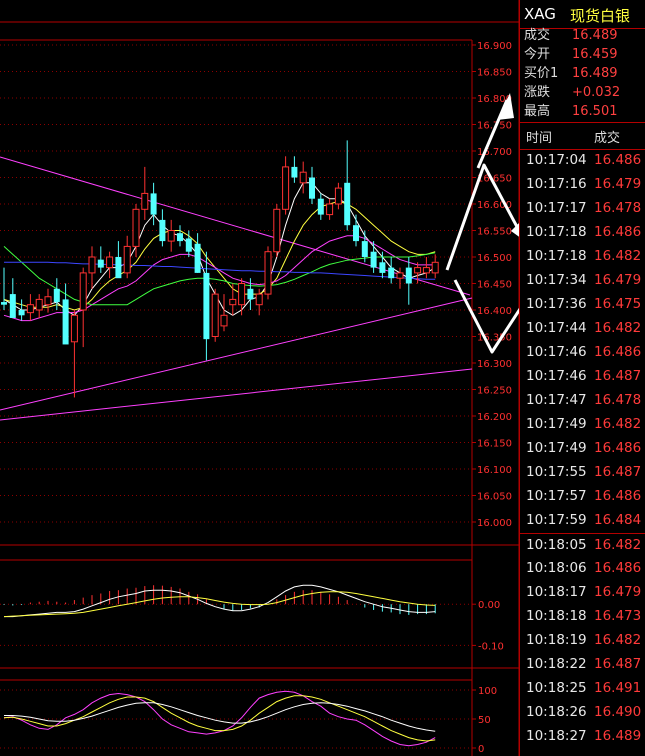  What do you see at coordinates (556, 640) in the screenshot?
I see `tick-time: 10:18:19` at bounding box center [556, 640].